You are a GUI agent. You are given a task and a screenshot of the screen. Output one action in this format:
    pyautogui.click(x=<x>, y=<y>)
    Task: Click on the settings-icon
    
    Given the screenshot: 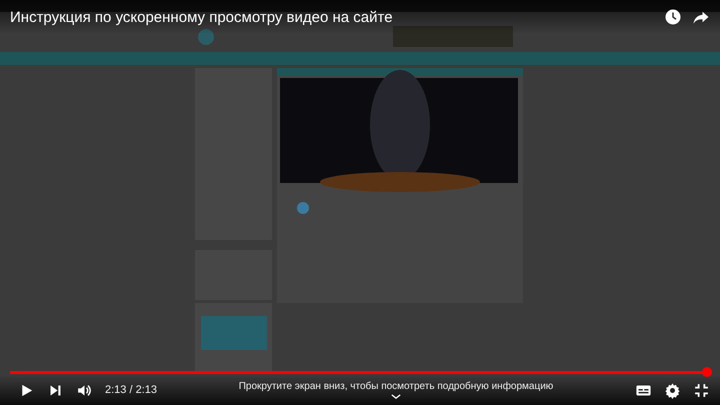 What is the action you would take?
    pyautogui.click(x=672, y=390)
    